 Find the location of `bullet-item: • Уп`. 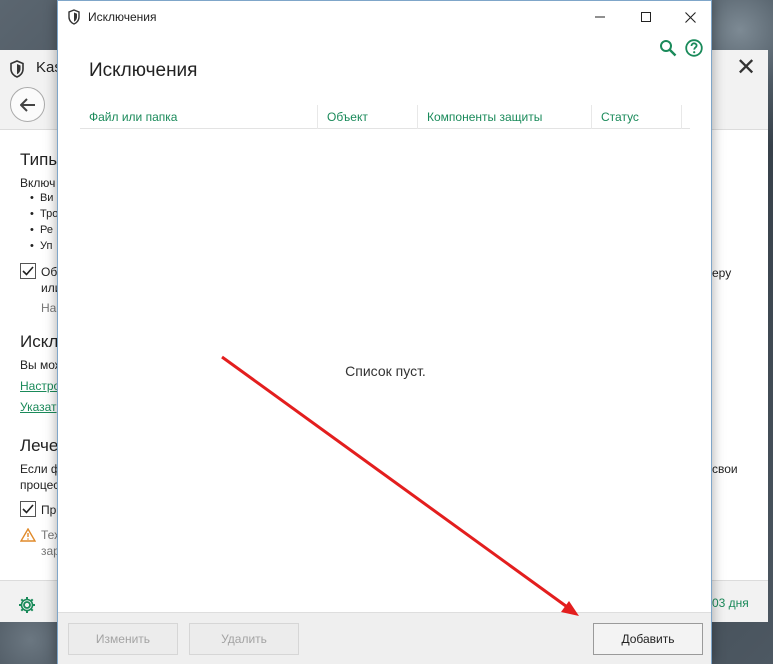

bullet-item: • Уп is located at coordinates (41, 246).